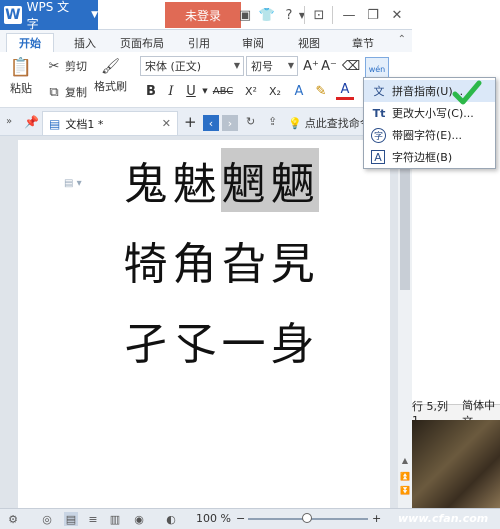  What do you see at coordinates (295, 123) in the screenshot?
I see `lightbulb-icon: 💡` at bounding box center [295, 123].